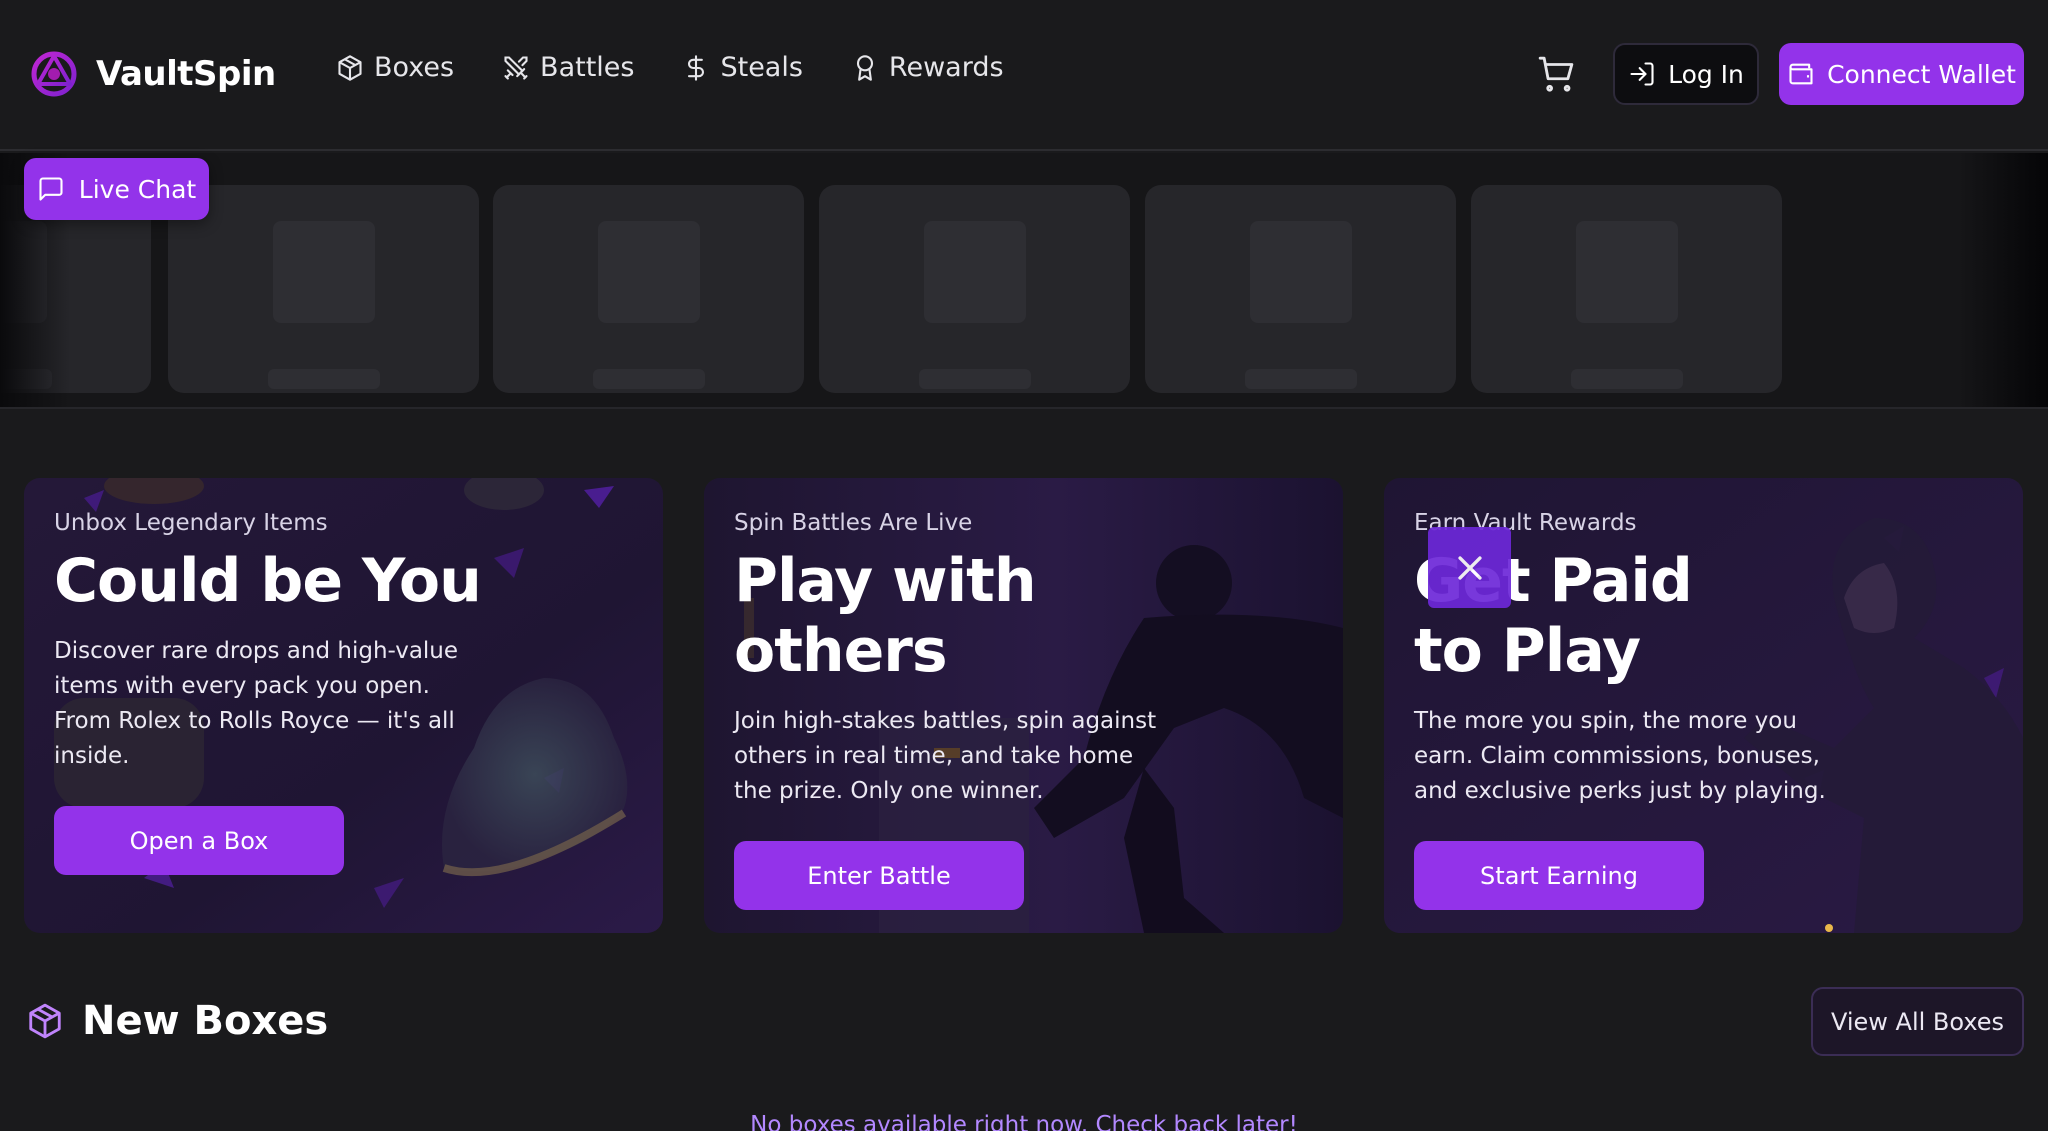 The image size is (2048, 1131). I want to click on nav-item-rewards: Rewards, so click(927, 67).